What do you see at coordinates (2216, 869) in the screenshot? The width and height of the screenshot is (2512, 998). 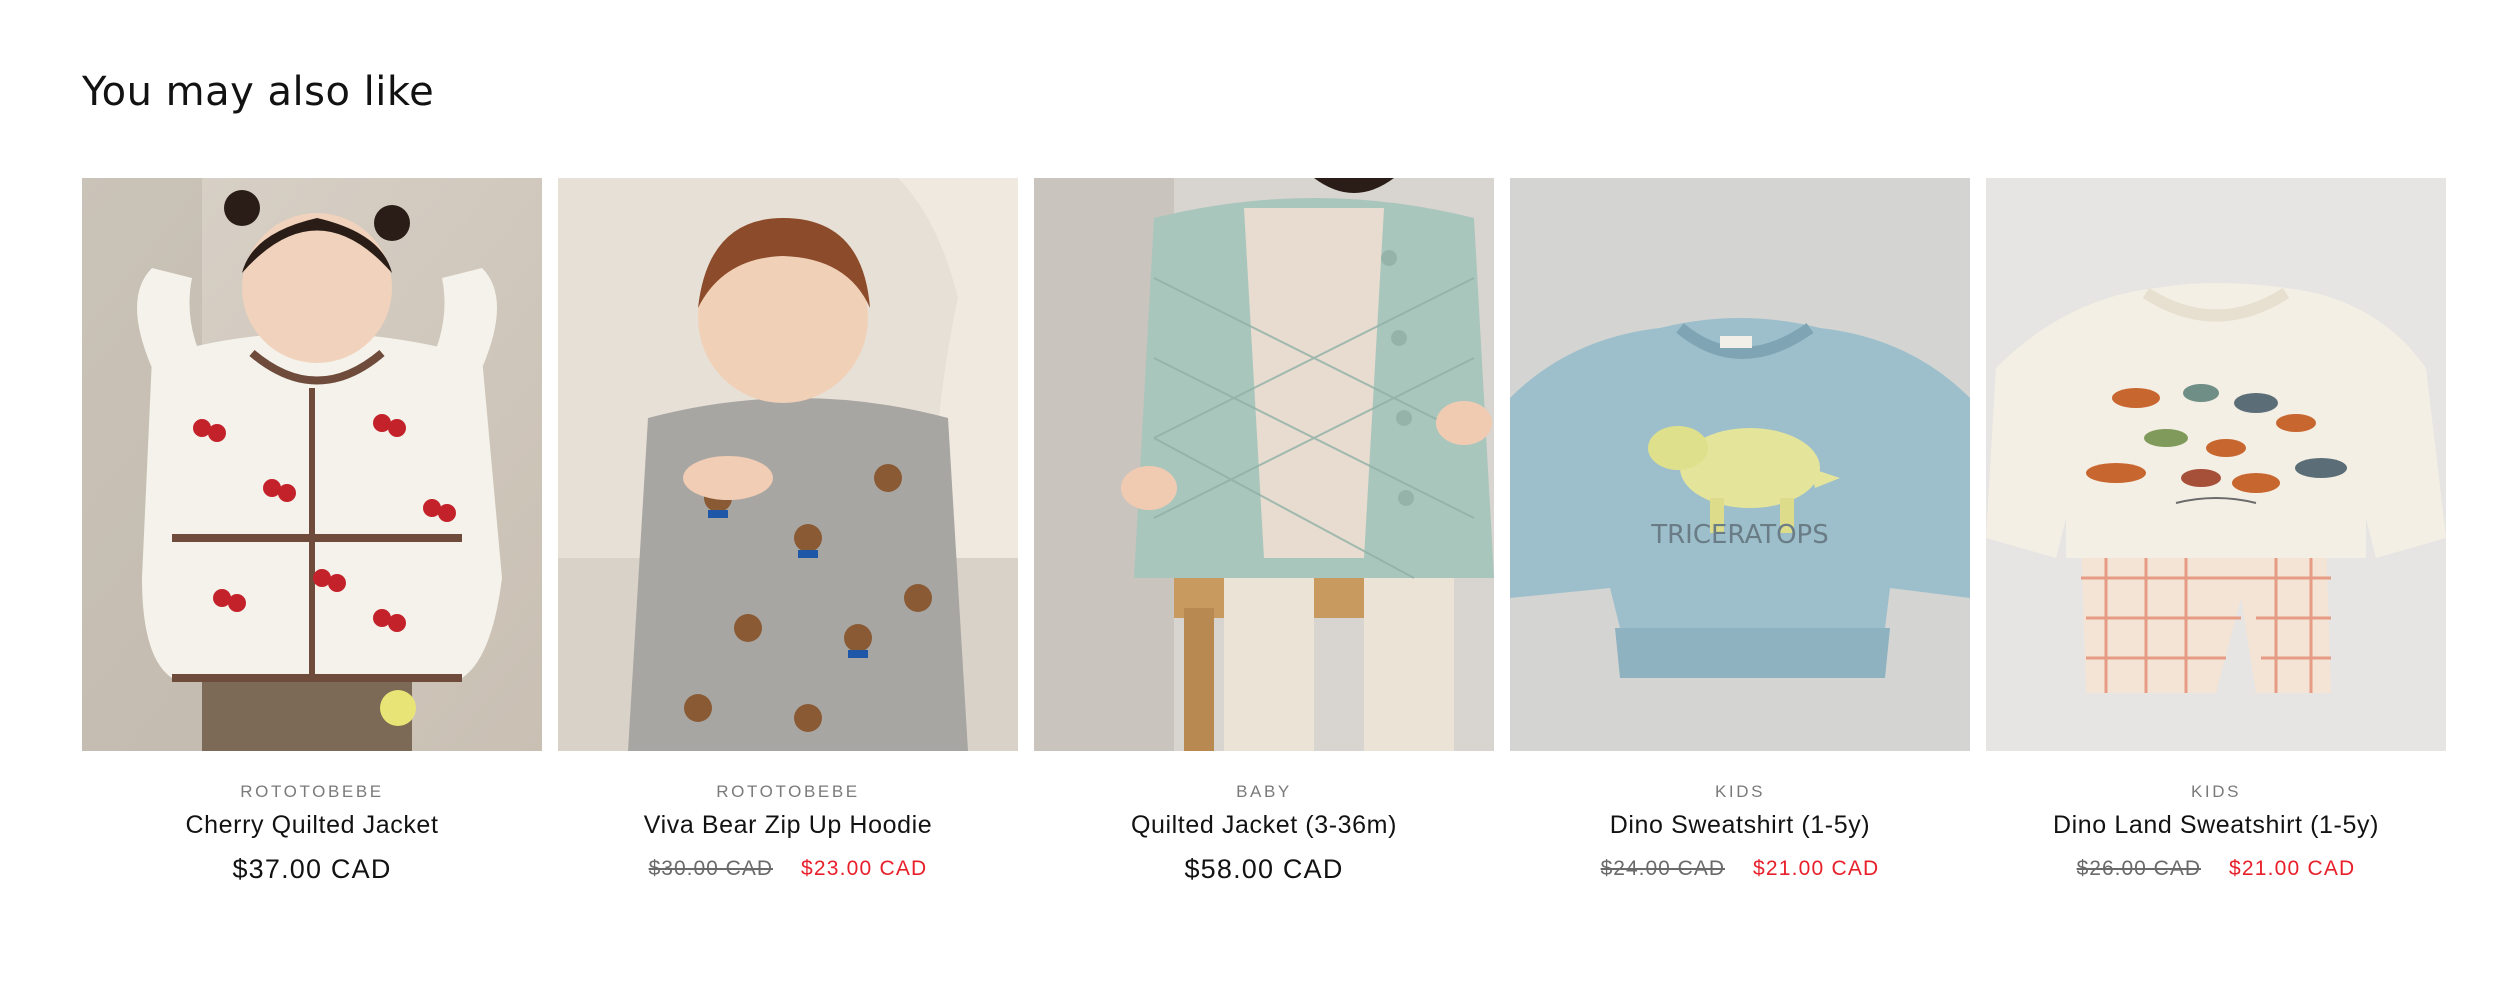 I see `product-price: $26.00 CAD $21.00 CAD` at bounding box center [2216, 869].